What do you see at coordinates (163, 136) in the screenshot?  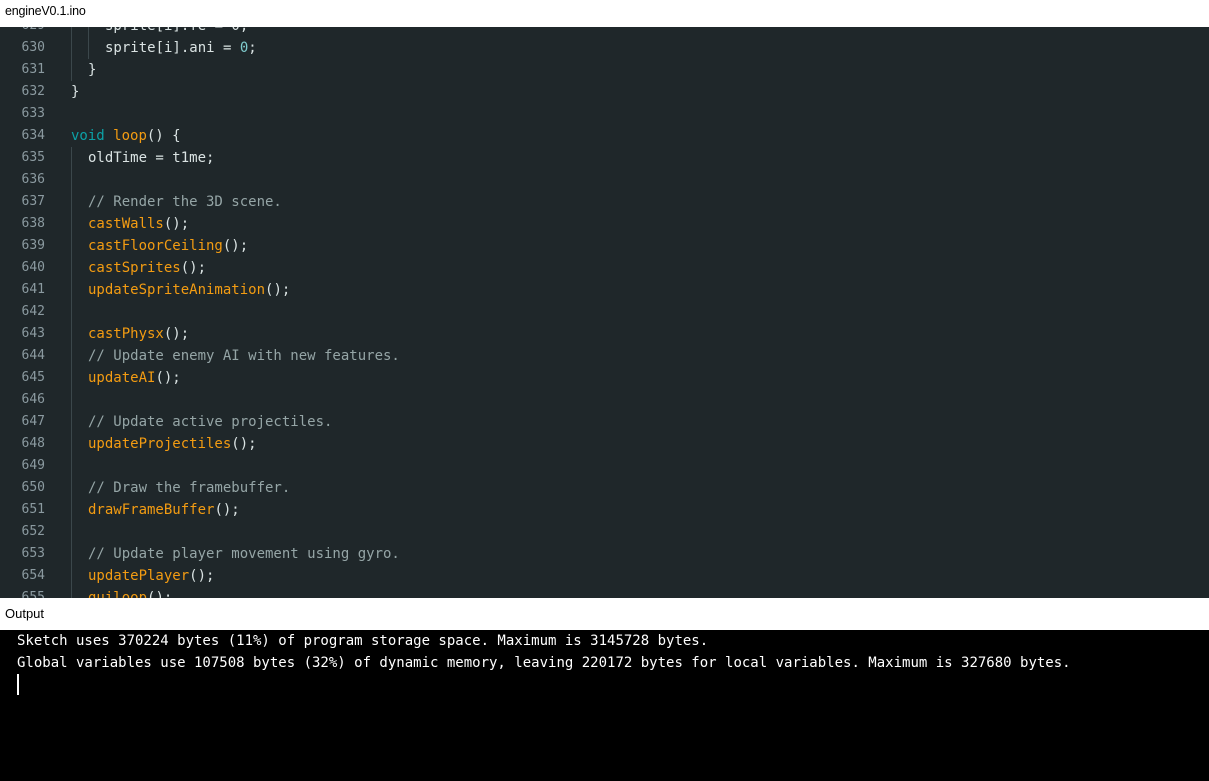 I see `code-token: () {` at bounding box center [163, 136].